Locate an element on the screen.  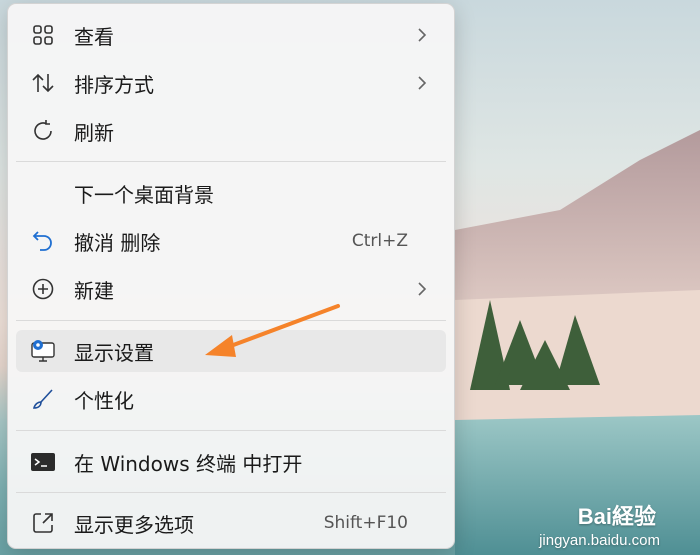
menu-item-label: 显示更多选项 is located at coordinates (134, 524).